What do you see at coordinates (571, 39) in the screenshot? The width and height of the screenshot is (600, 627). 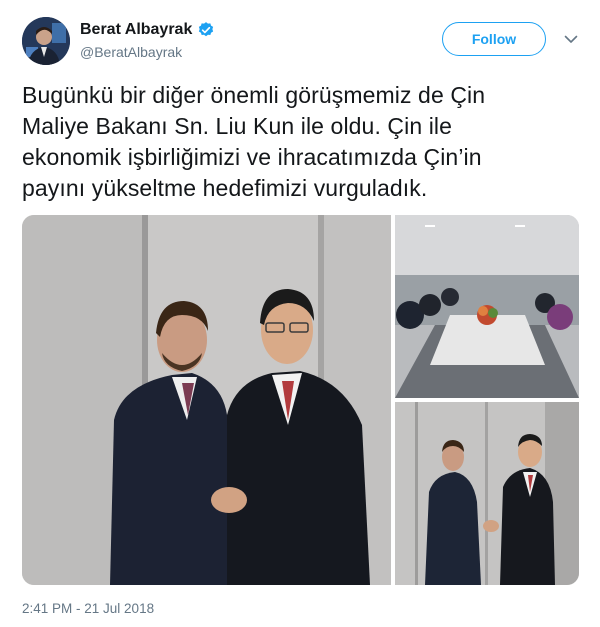 I see `chevron-down-icon` at bounding box center [571, 39].